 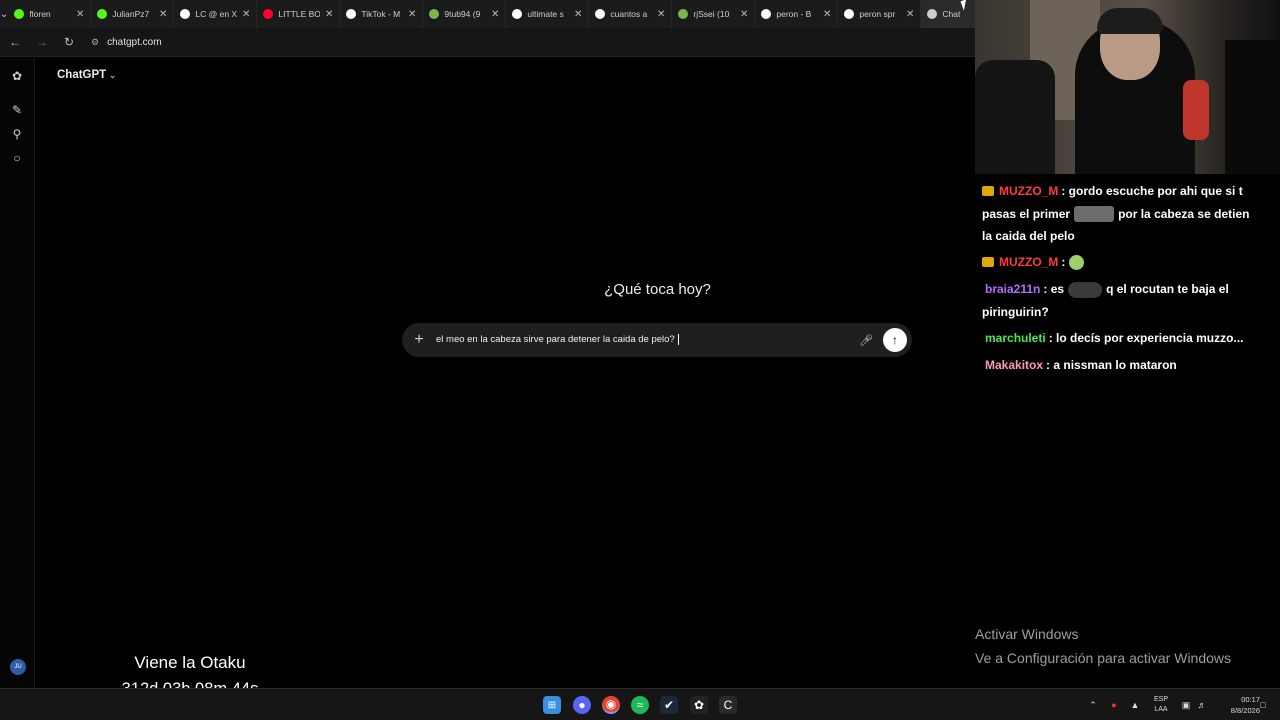 What do you see at coordinates (548, 14) in the screenshot?
I see `browser-tab: ultimate s ✕` at bounding box center [548, 14].